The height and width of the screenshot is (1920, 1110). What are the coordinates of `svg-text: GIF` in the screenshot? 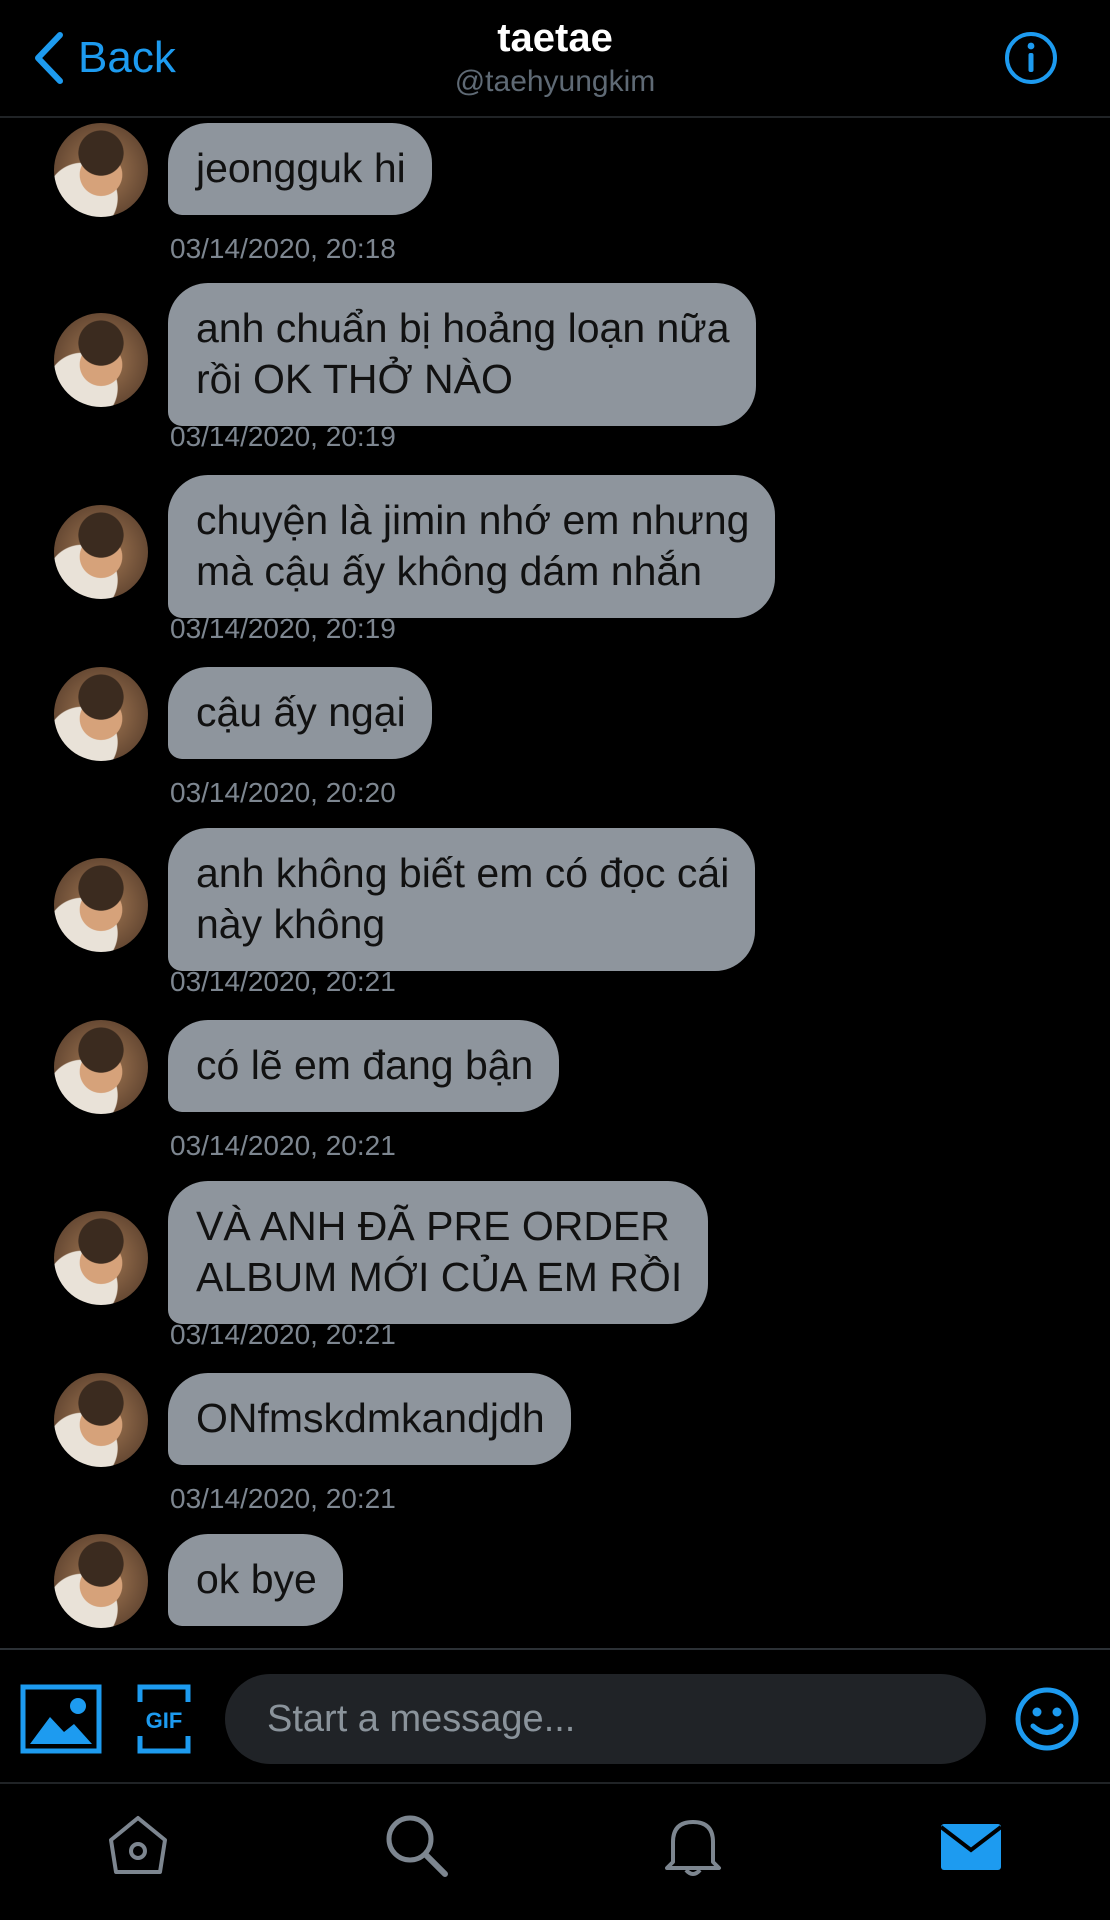 It's located at (164, 1720).